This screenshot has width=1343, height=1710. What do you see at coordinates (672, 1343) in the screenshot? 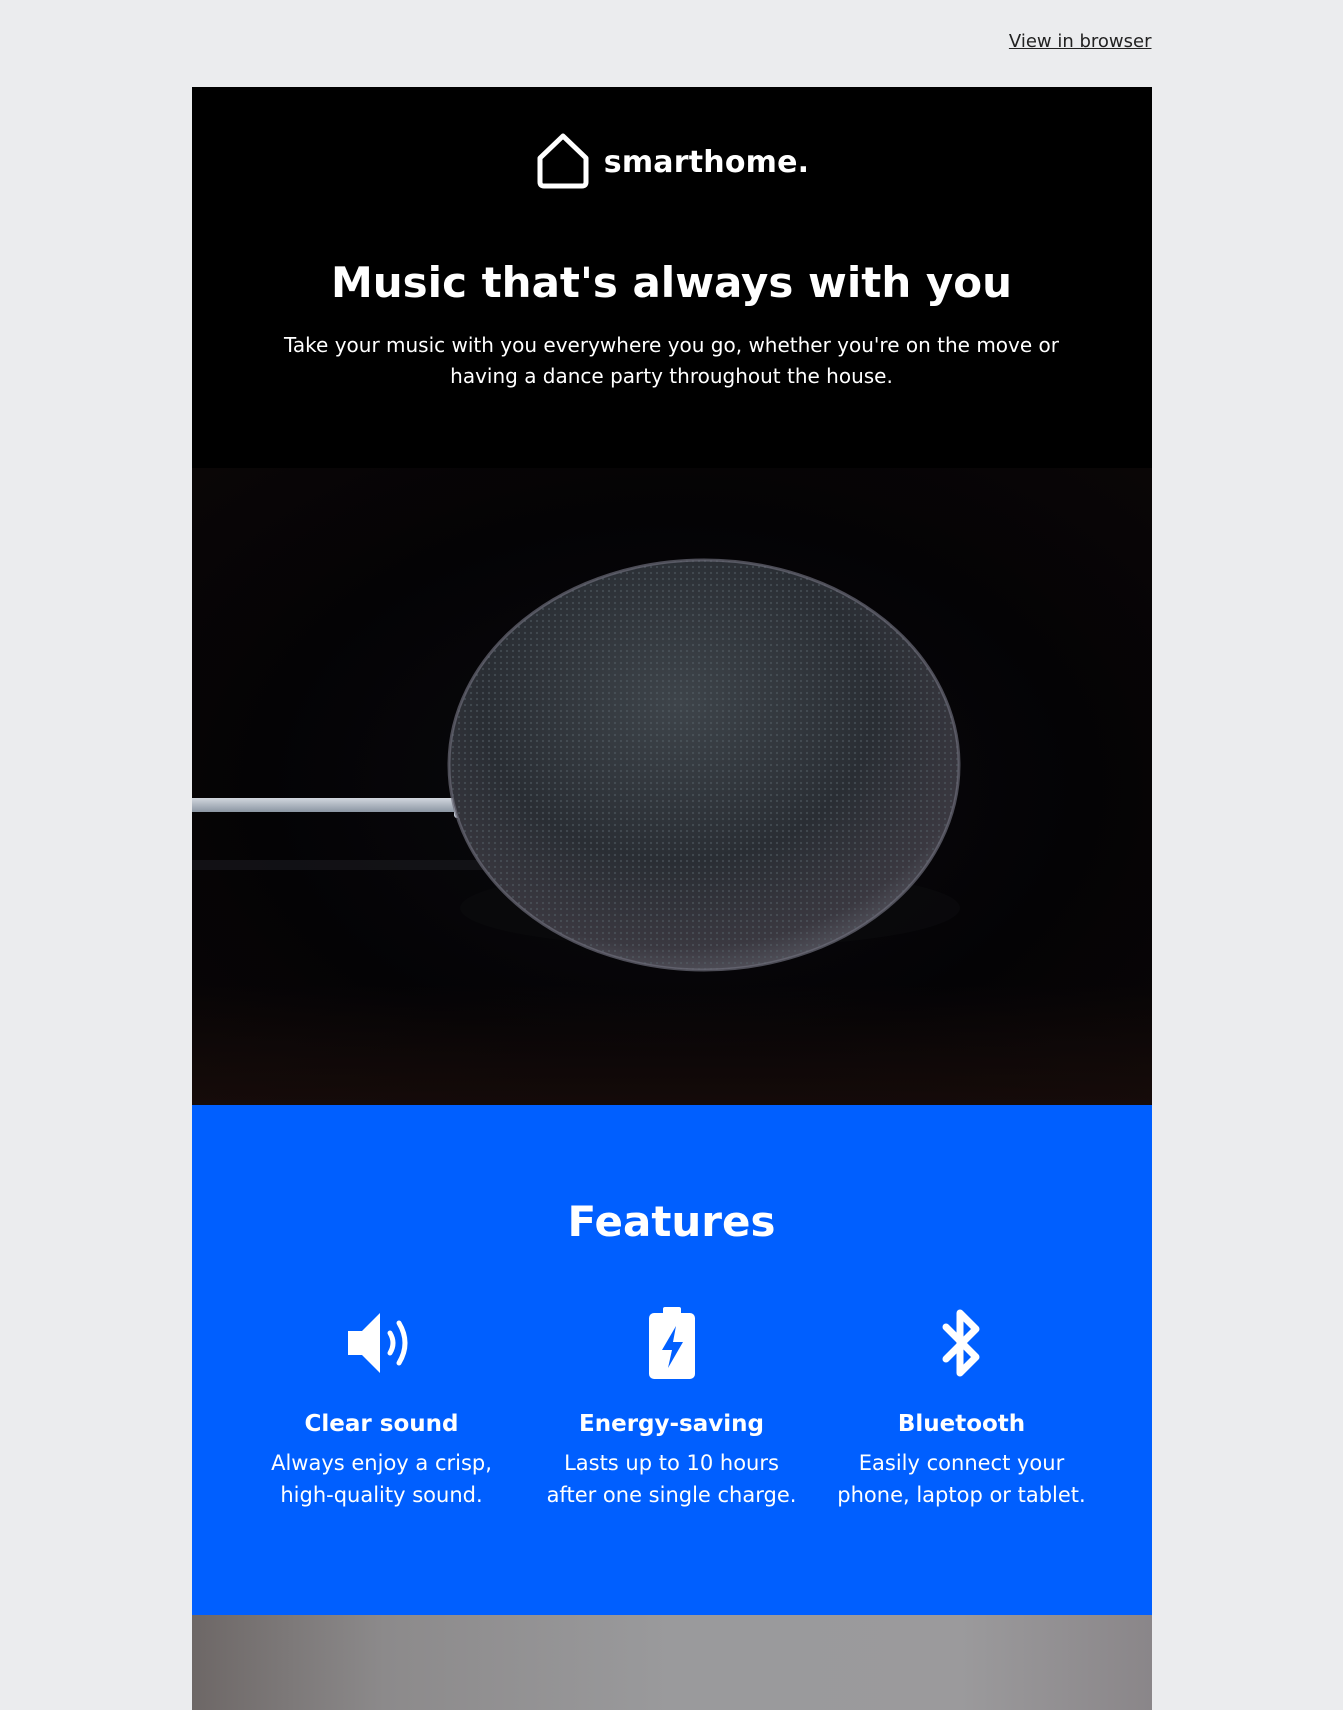
I see `battery-charge-icon` at bounding box center [672, 1343].